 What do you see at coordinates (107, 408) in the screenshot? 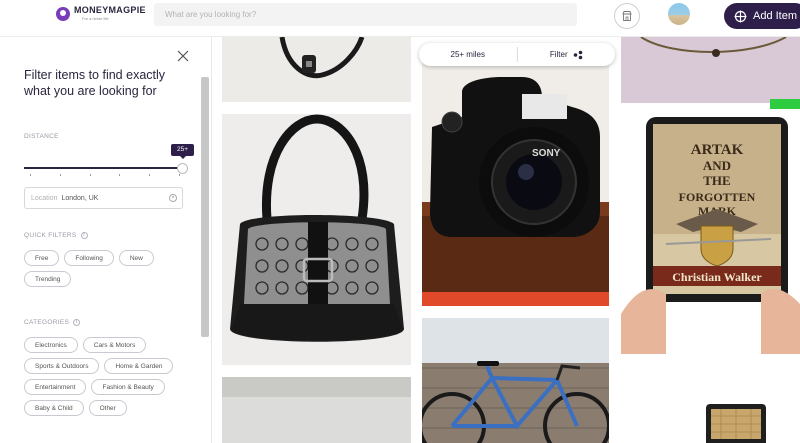
I see `chip-other: Other` at bounding box center [107, 408].